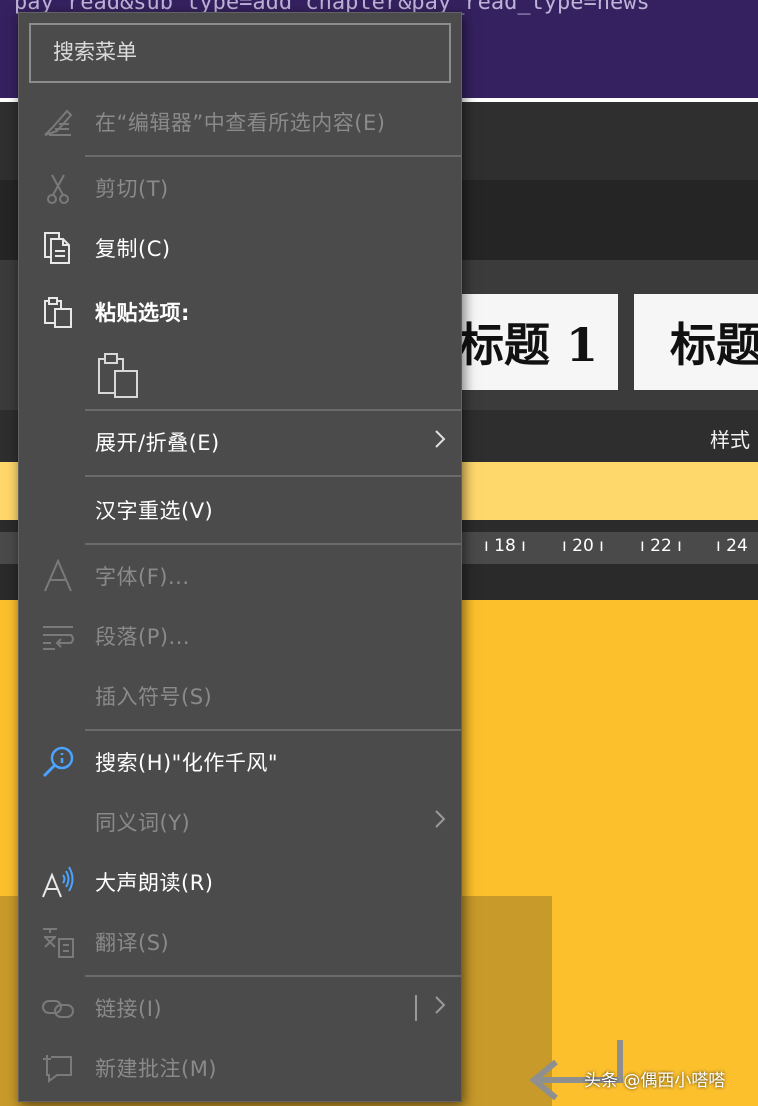 The image size is (758, 1106). Describe the element at coordinates (154, 697) in the screenshot. I see `menu-item-label: 插入符号(S)` at that location.